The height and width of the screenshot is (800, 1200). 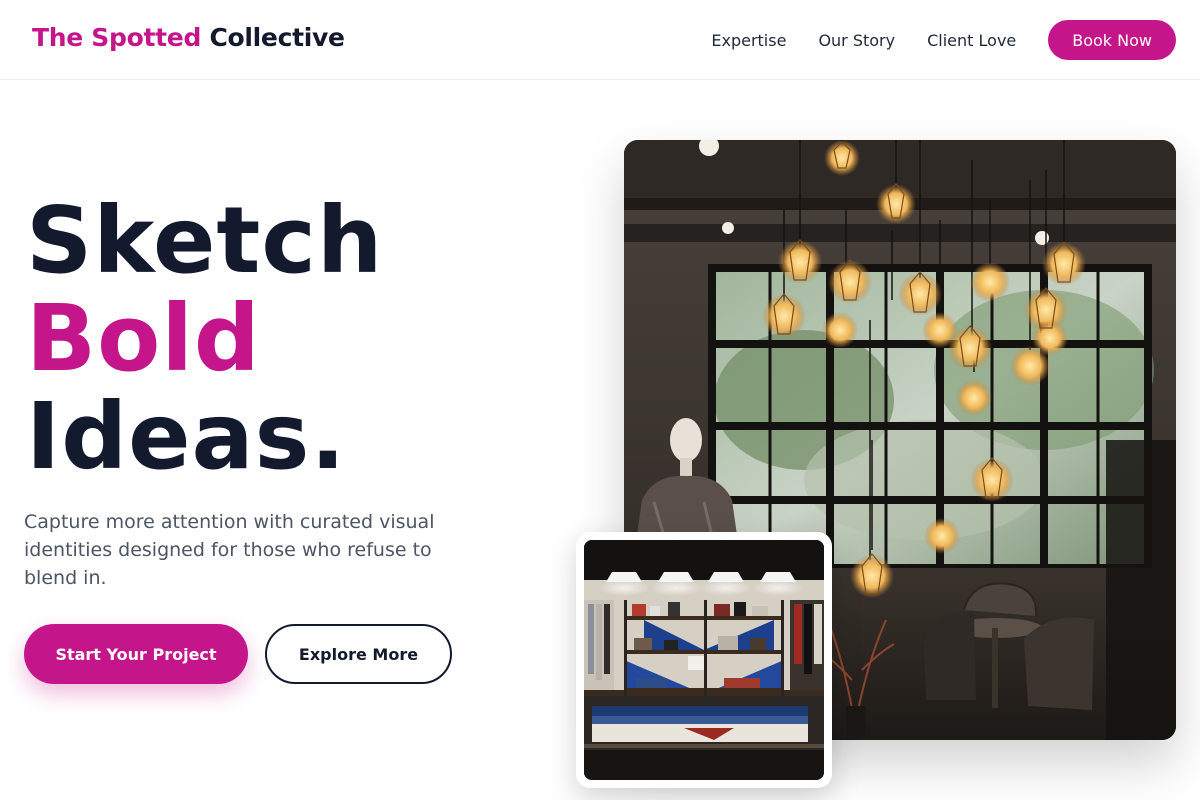 I want to click on hero-inset-image, so click(x=704, y=660).